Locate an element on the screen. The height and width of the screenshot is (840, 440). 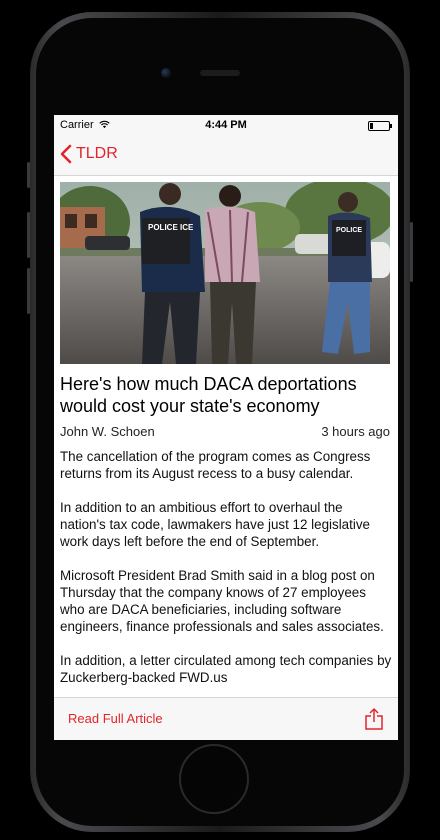
navigation-bar: TLDR is located at coordinates (226, 155).